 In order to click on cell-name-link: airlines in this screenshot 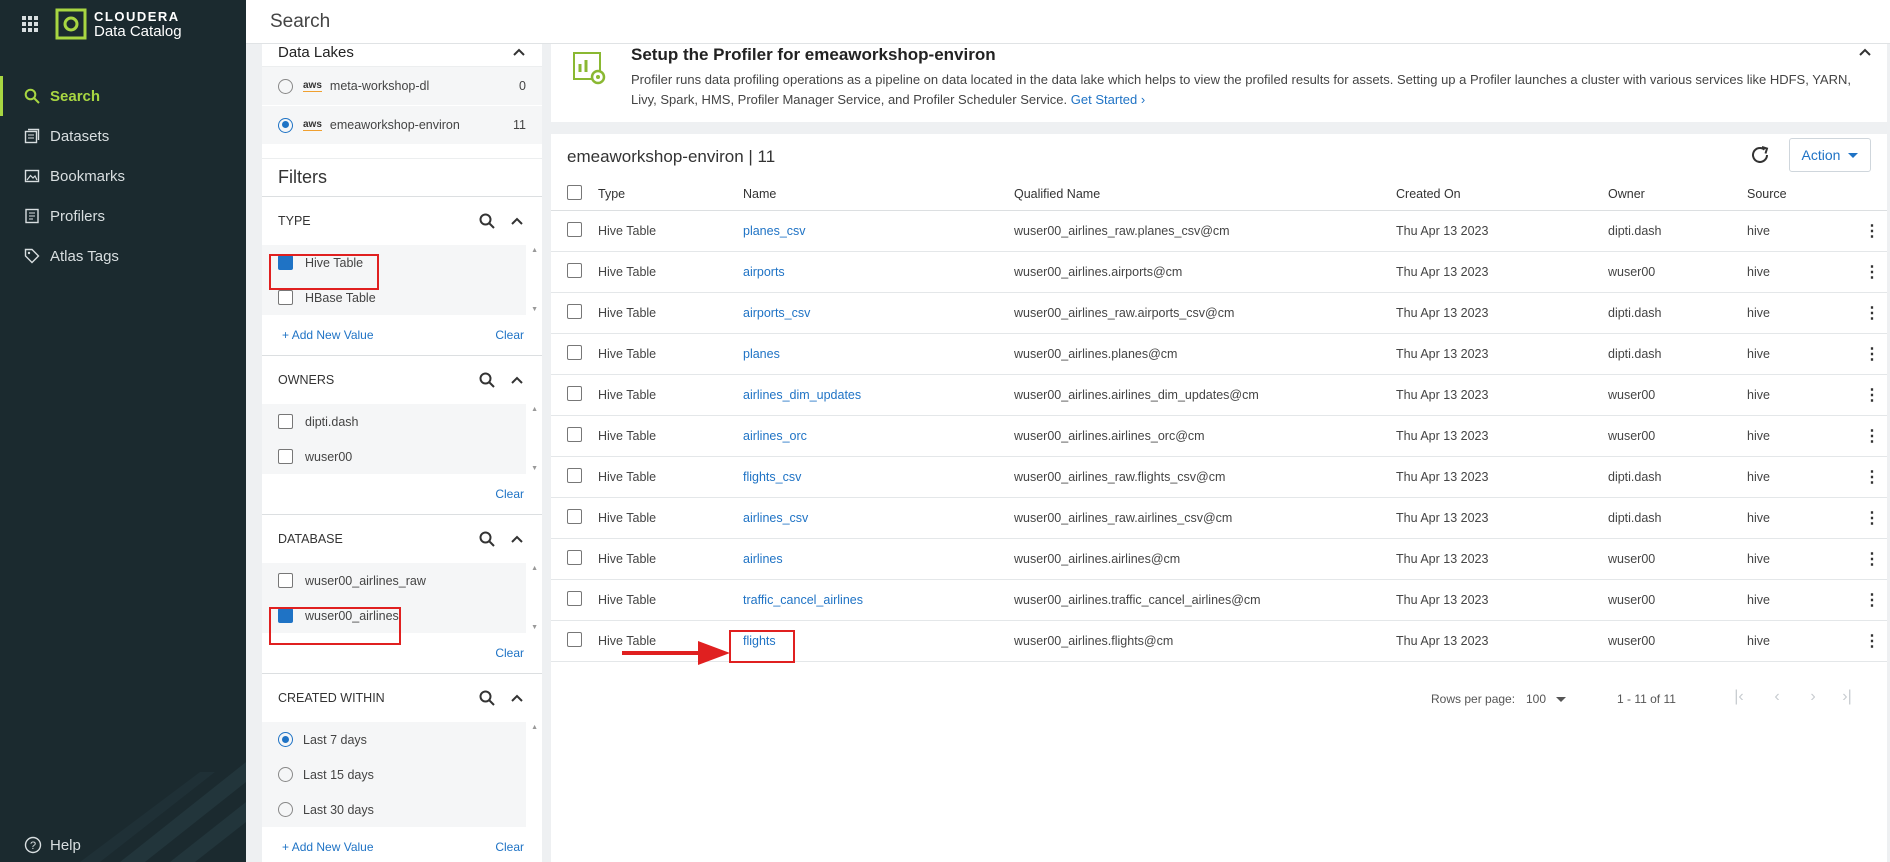, I will do `click(763, 559)`.